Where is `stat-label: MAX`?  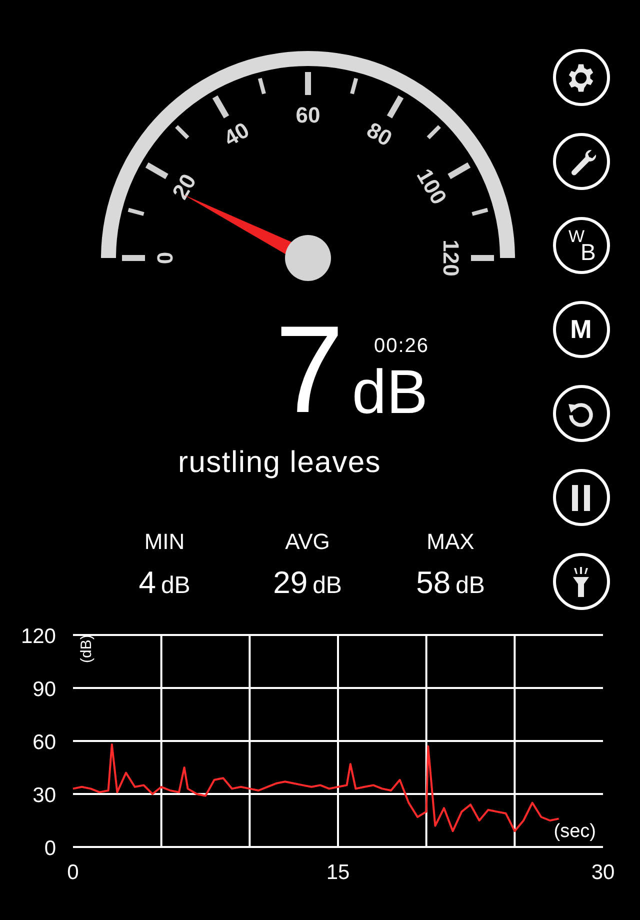
stat-label: MAX is located at coordinates (450, 542).